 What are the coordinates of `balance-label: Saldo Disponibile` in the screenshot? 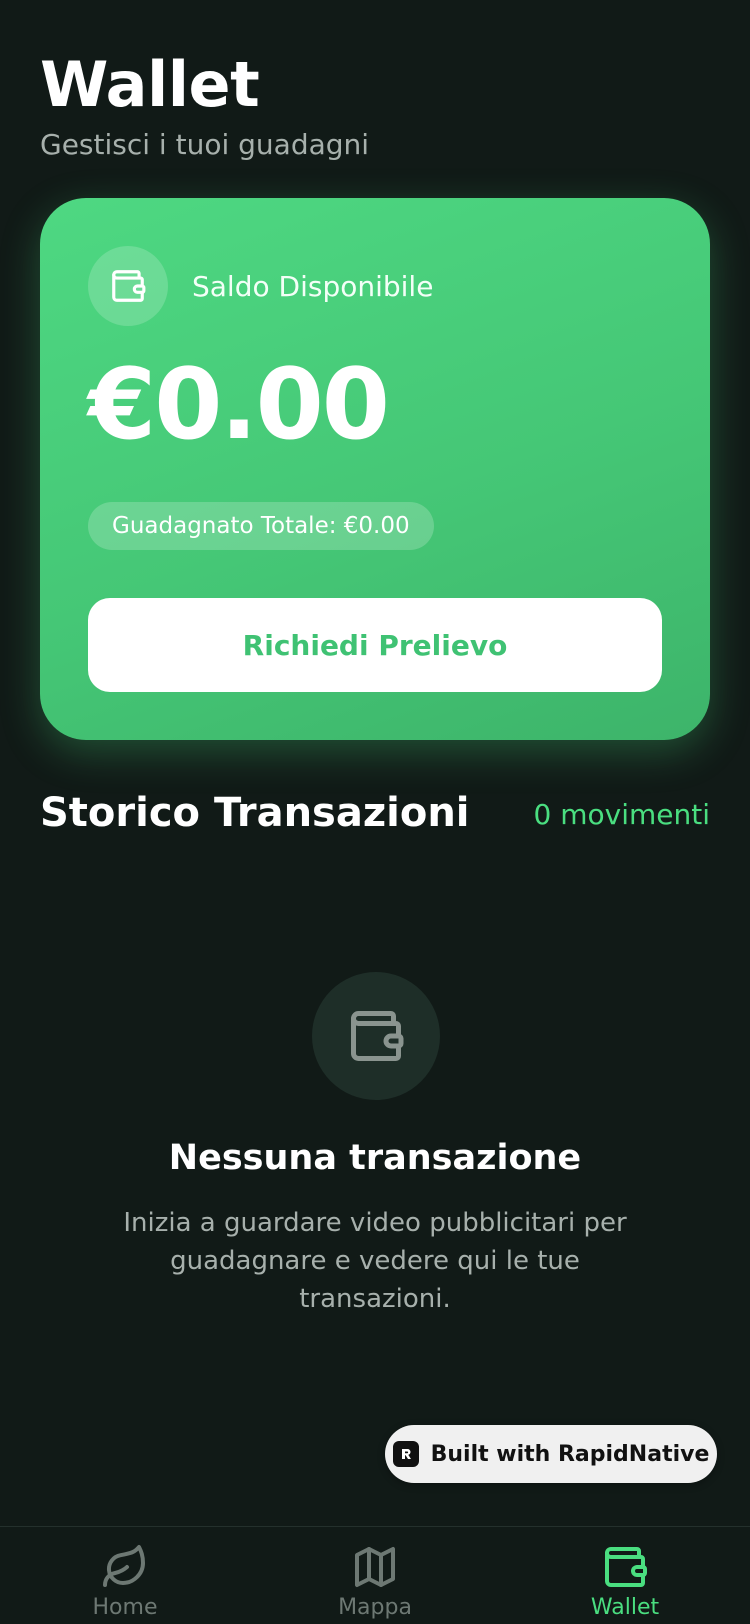 It's located at (313, 286).